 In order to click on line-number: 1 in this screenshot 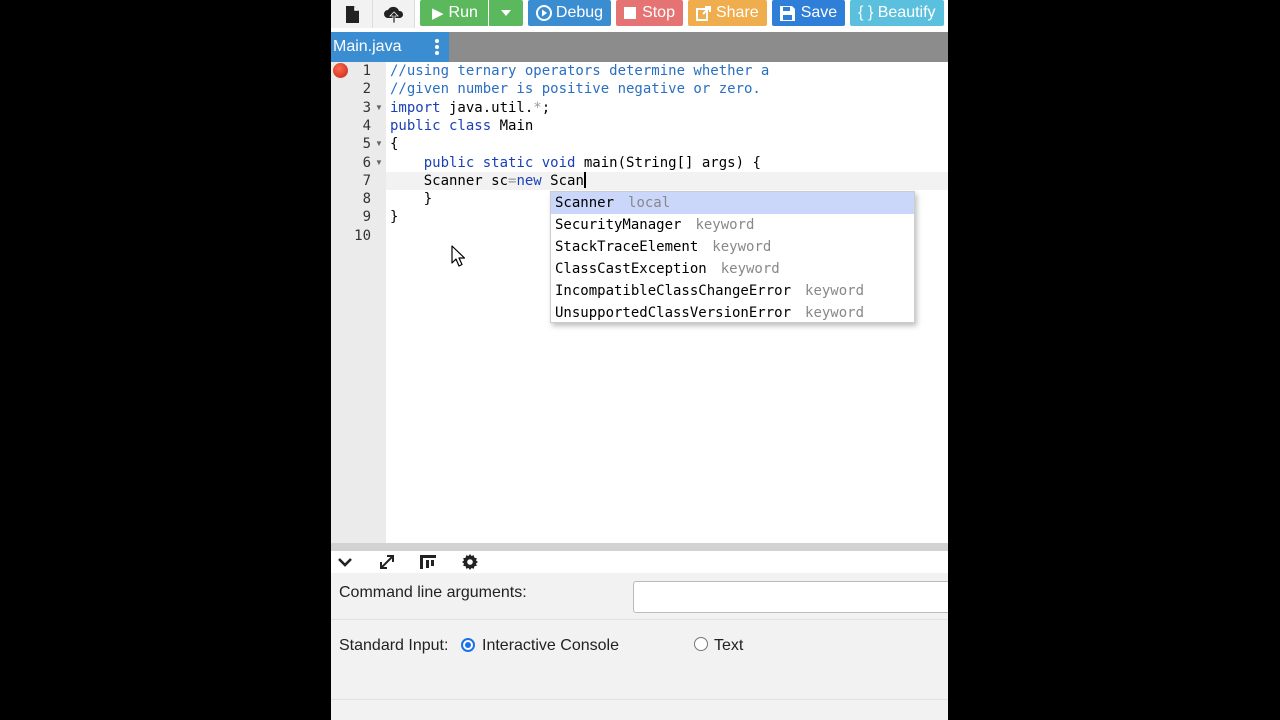, I will do `click(366, 71)`.